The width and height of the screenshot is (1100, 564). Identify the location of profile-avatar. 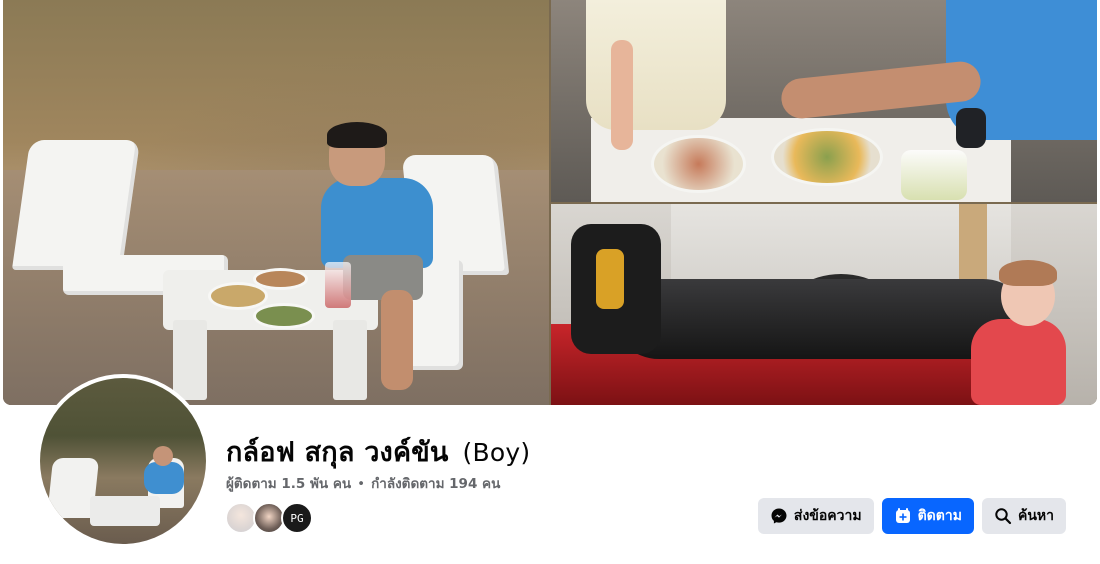
(123, 461).